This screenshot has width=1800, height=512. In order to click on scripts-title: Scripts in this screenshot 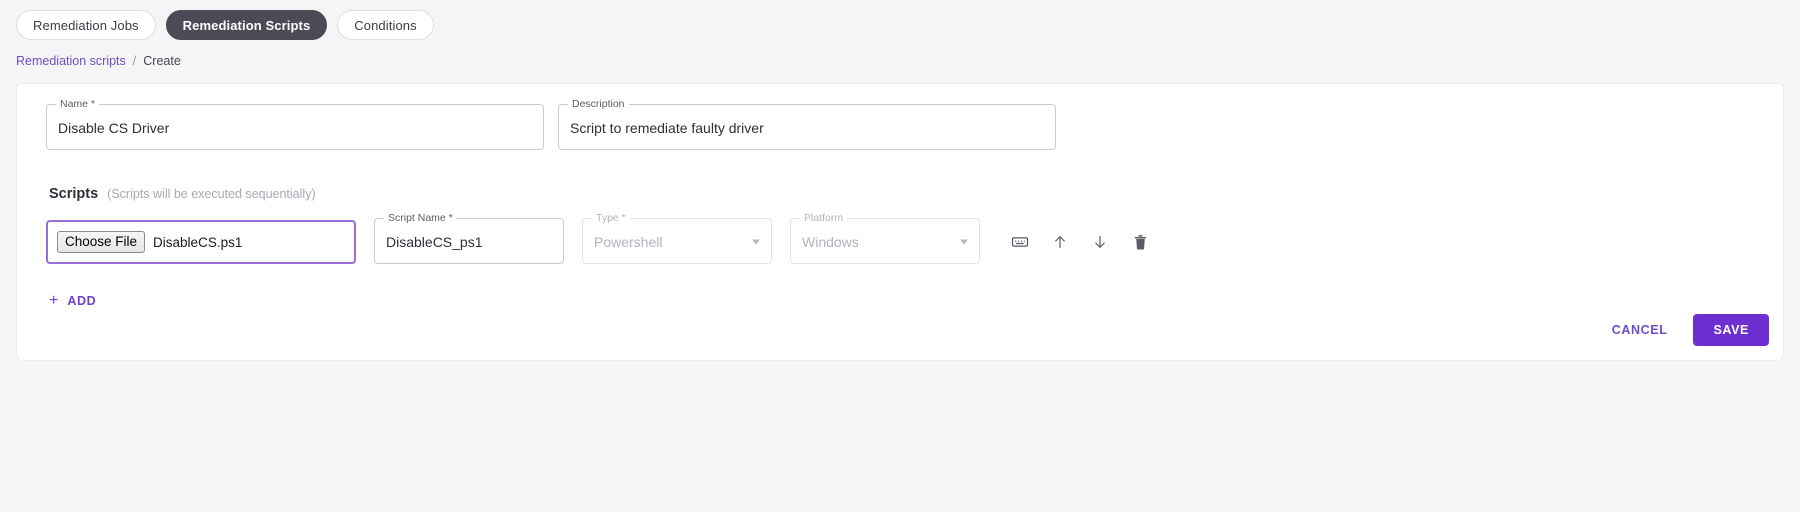, I will do `click(74, 194)`.